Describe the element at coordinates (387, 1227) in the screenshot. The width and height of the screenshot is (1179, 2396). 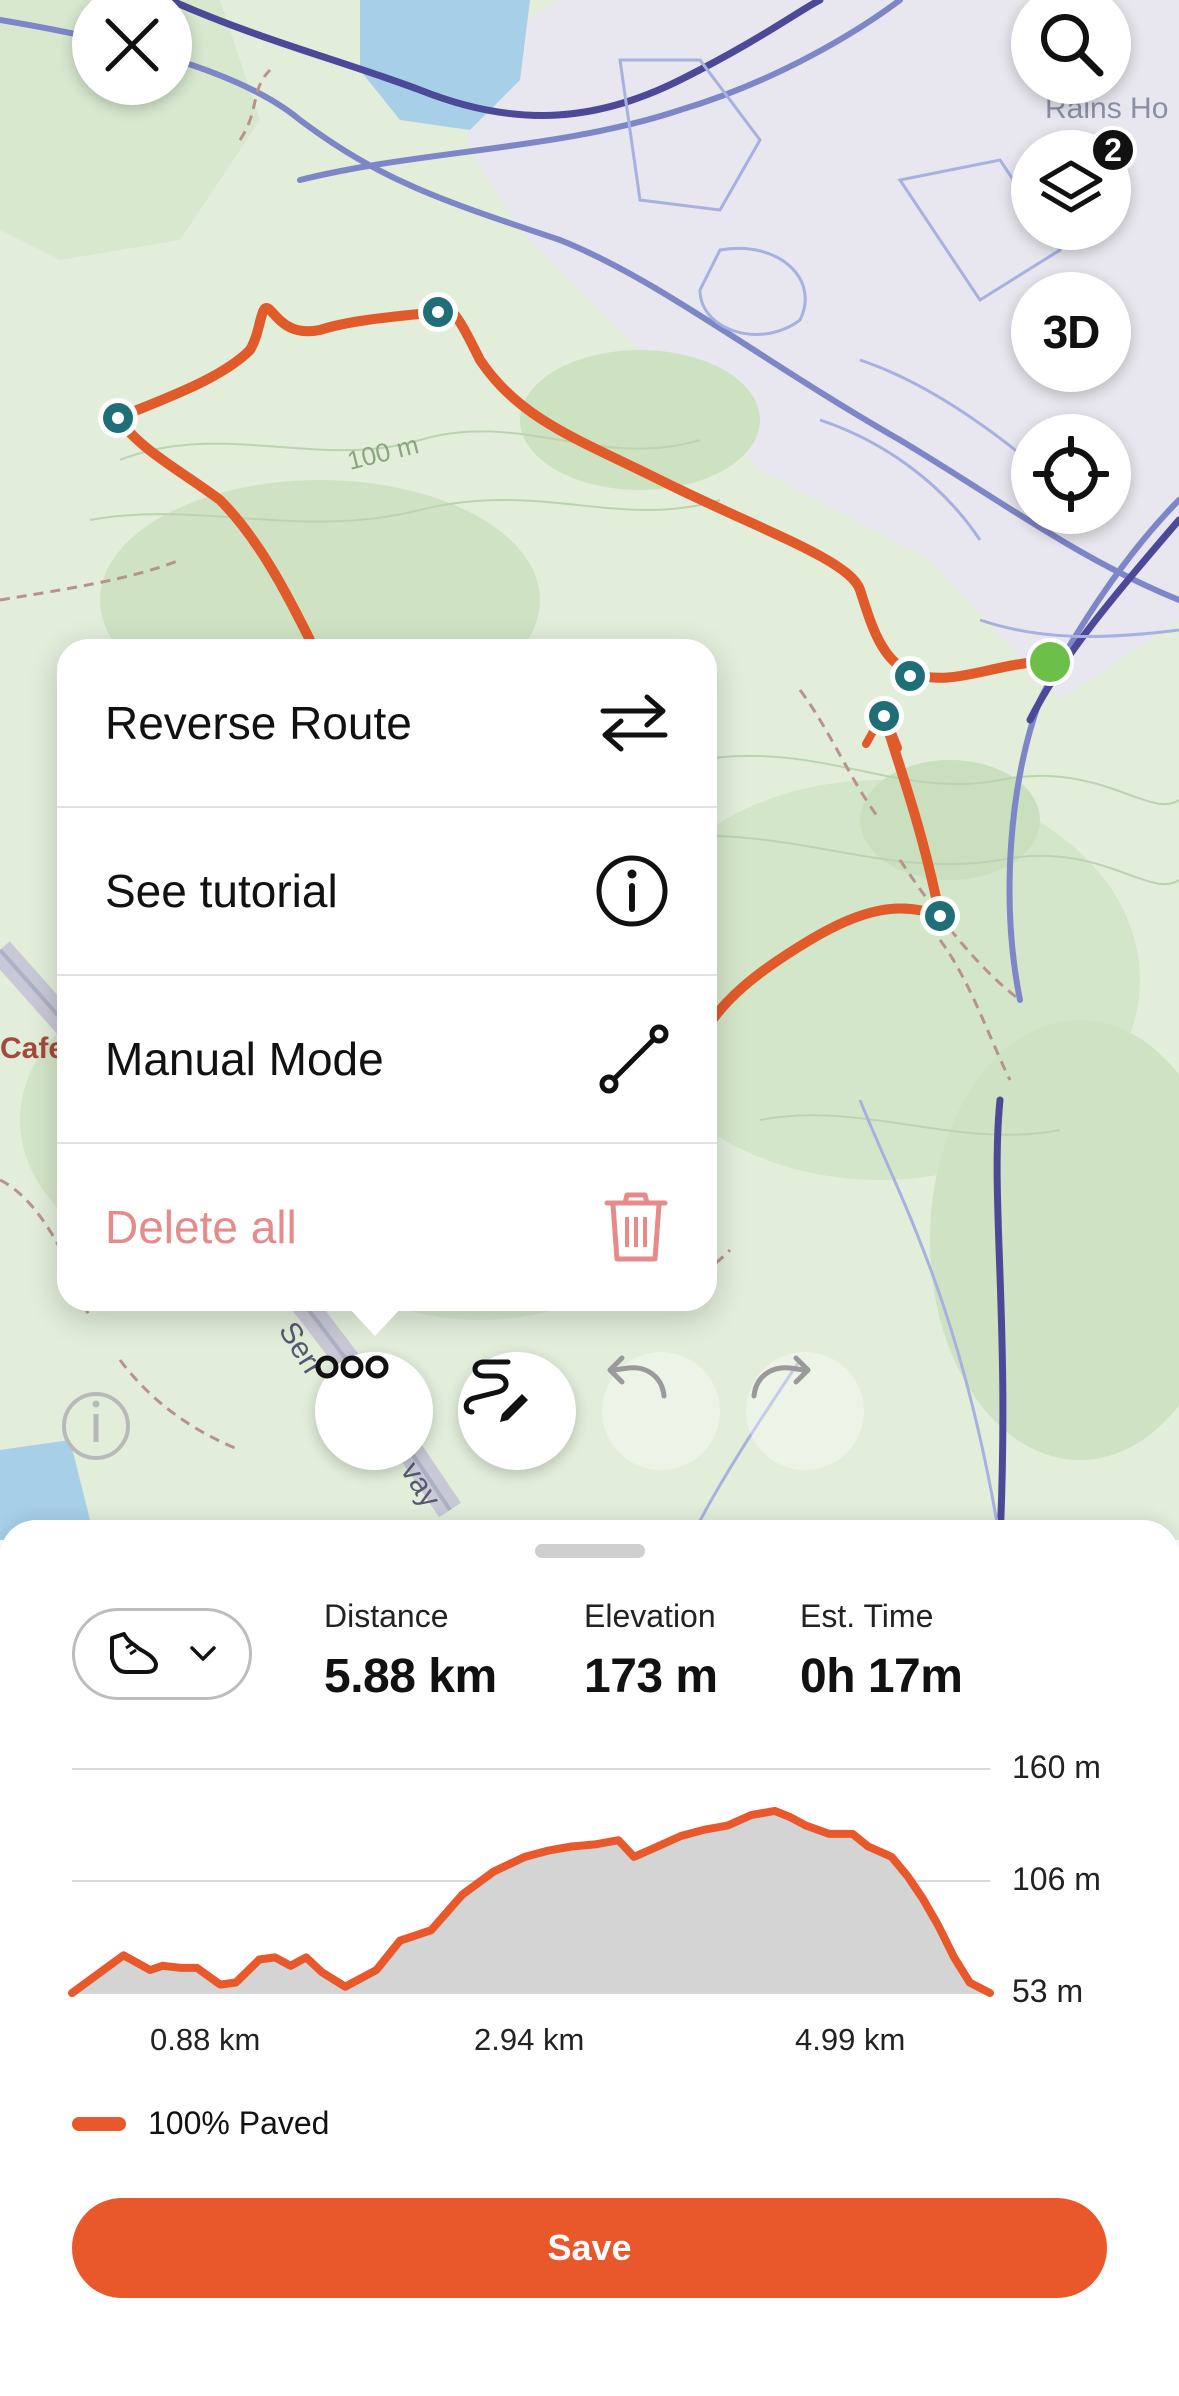
I see `menu-item-delete-all: Delete all` at that location.